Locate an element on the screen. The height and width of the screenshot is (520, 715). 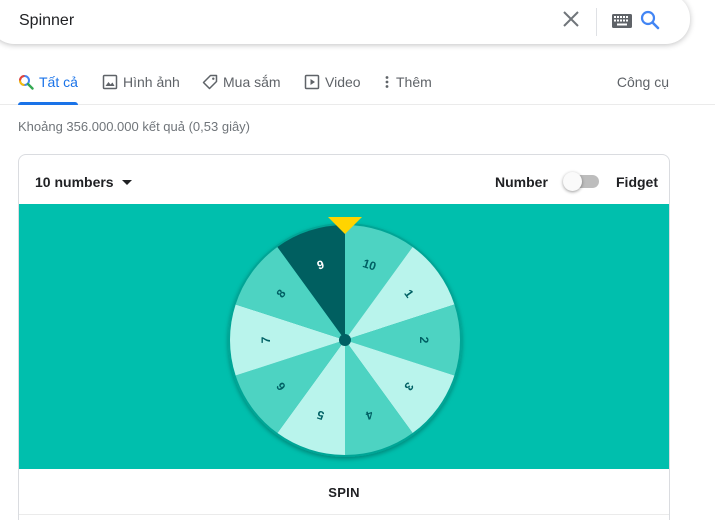
tab-more-label: Thêm is located at coordinates (414, 82).